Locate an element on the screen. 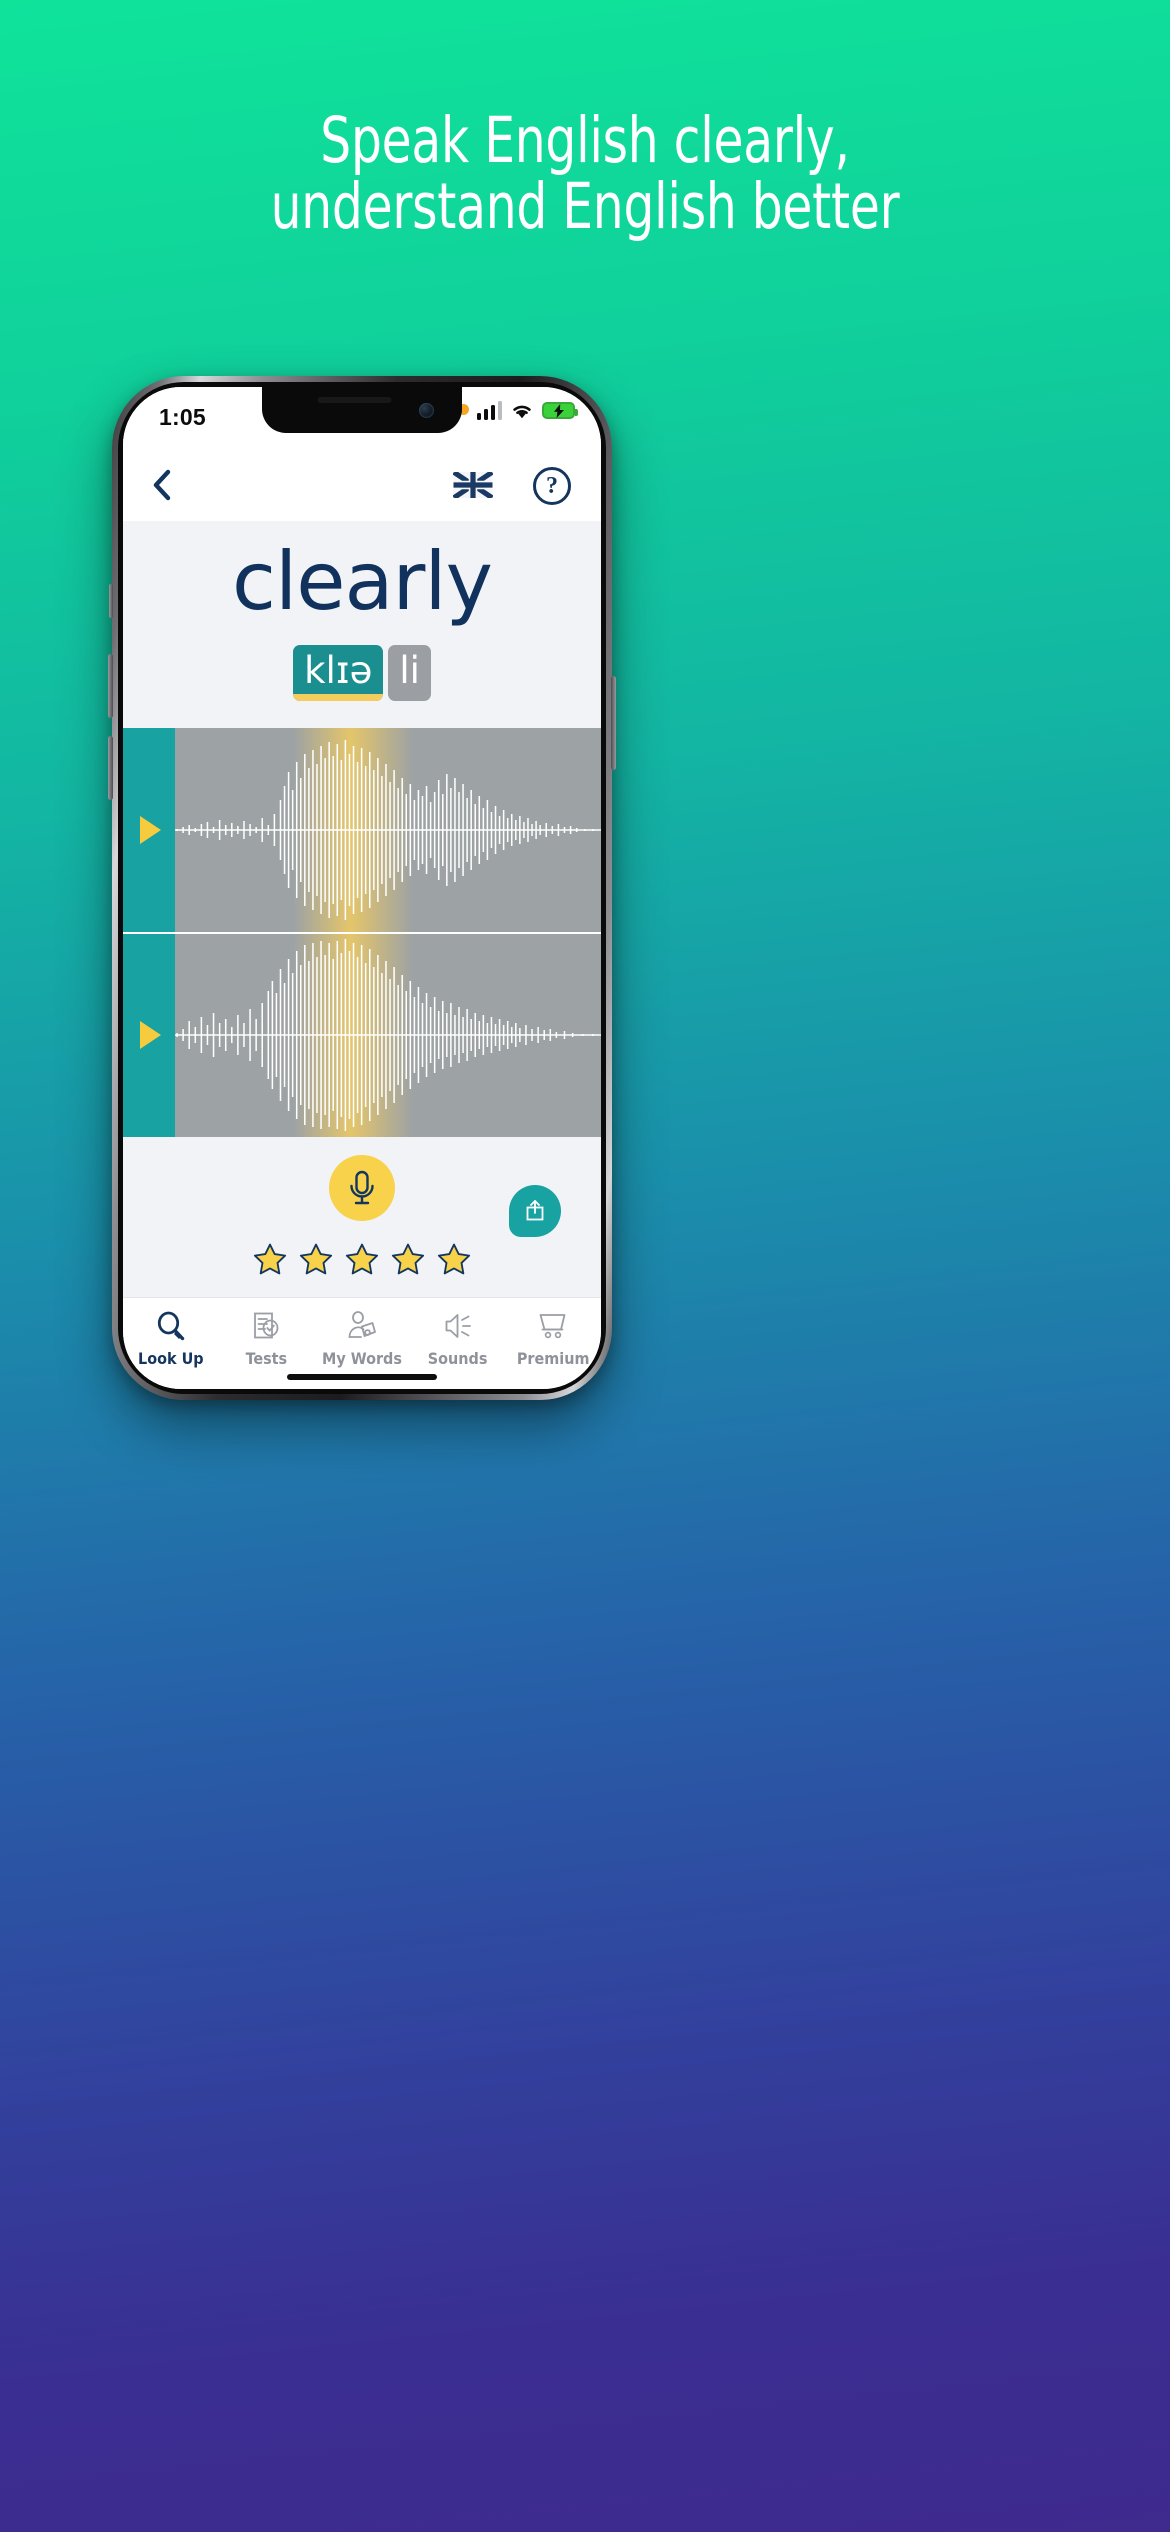 This screenshot has width=1170, height=2532. status-icons is located at coordinates (518, 410).